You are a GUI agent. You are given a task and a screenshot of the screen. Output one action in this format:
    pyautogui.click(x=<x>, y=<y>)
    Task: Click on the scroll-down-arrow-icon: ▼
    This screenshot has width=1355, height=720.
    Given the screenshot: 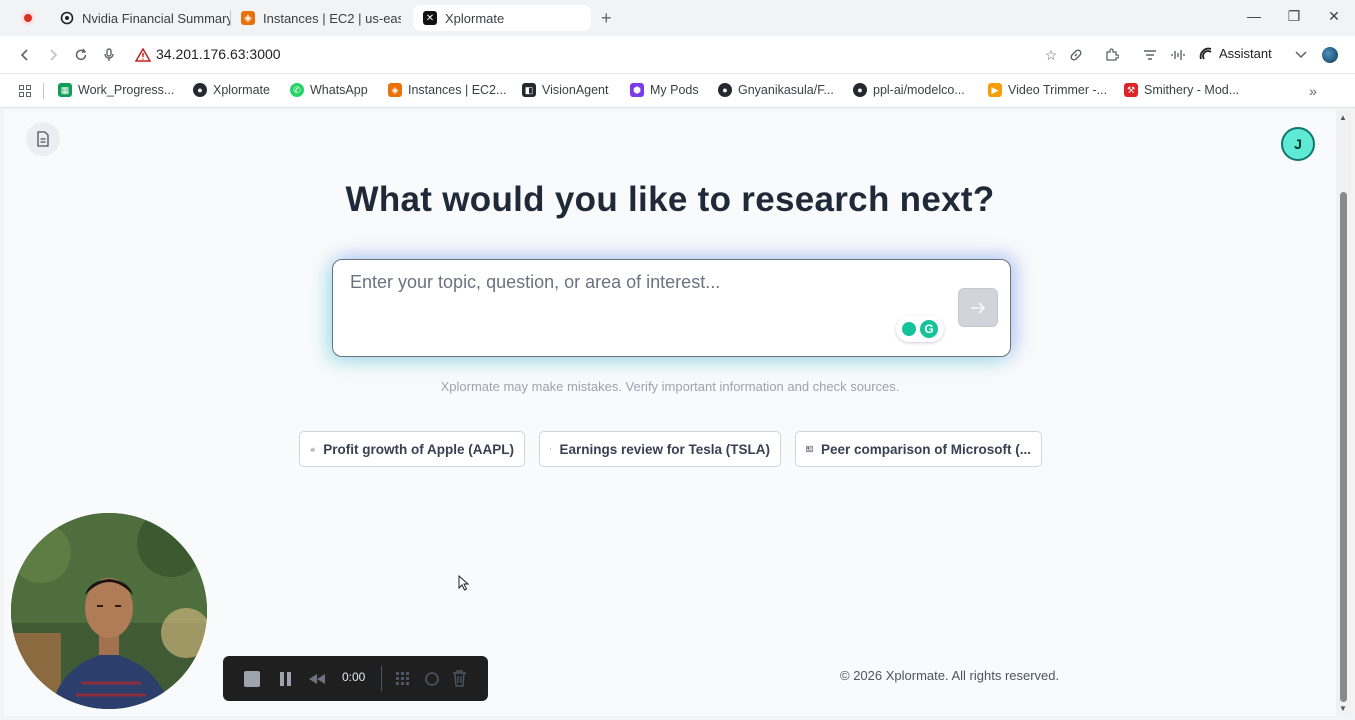 What is the action you would take?
    pyautogui.click(x=1343, y=708)
    